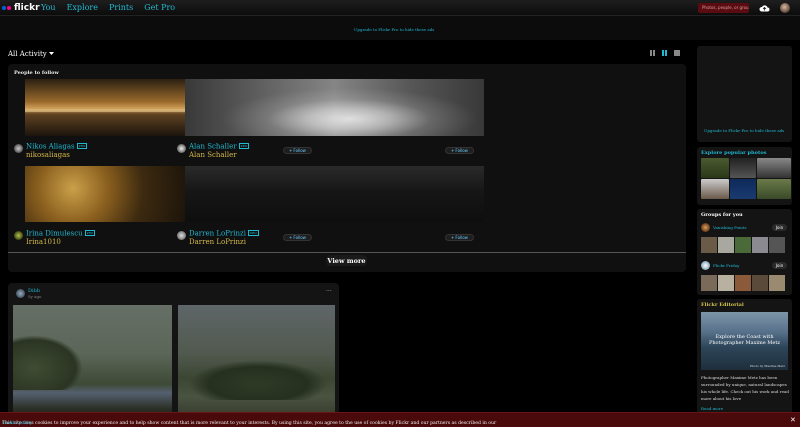 Image resolution: width=800 pixels, height=427 pixels. Describe the element at coordinates (653, 53) in the screenshot. I see `grid-view-icon` at that location.